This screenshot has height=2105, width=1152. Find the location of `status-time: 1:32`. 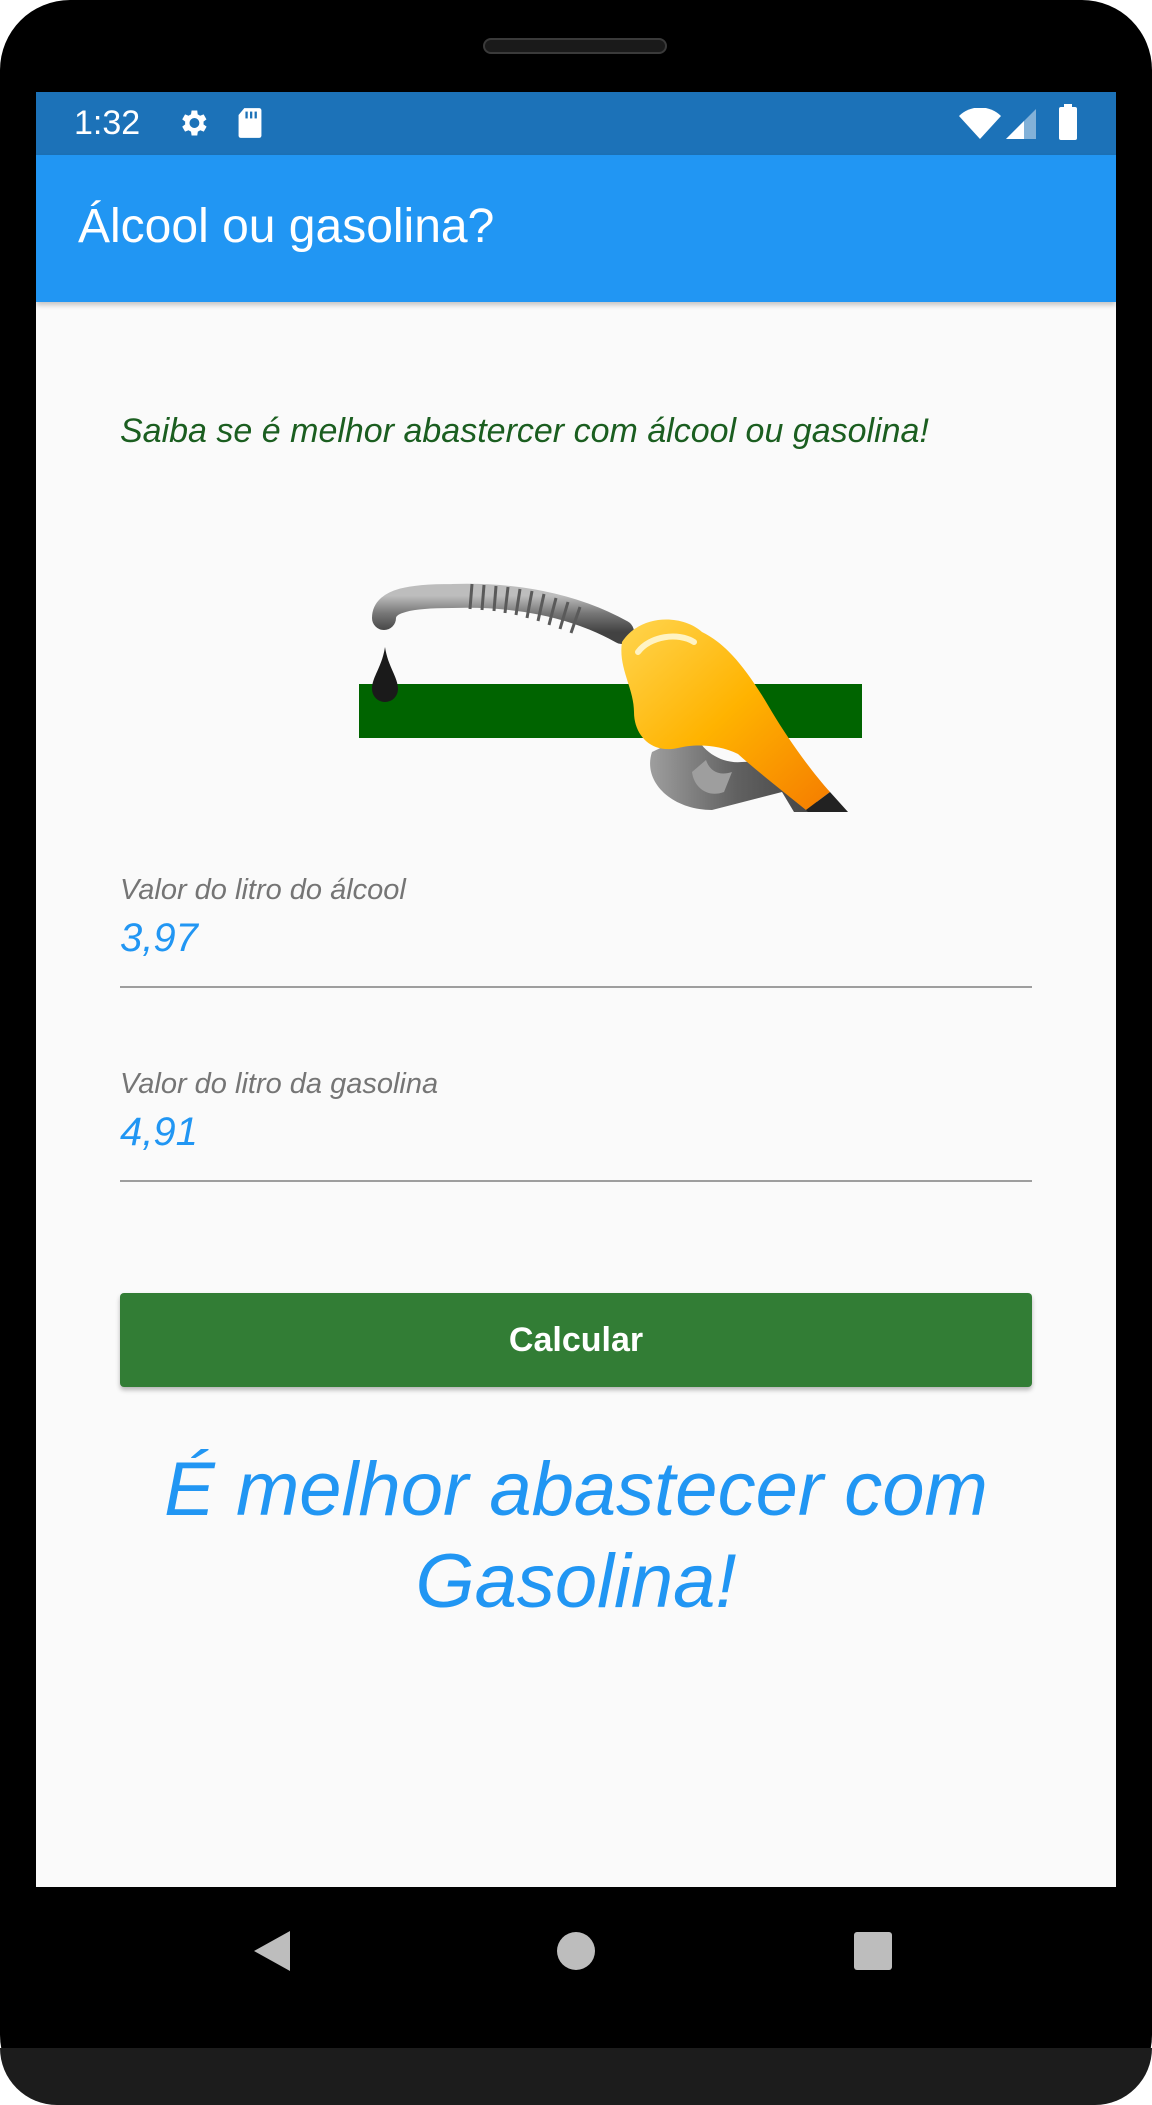

status-time: 1:32 is located at coordinates (107, 123).